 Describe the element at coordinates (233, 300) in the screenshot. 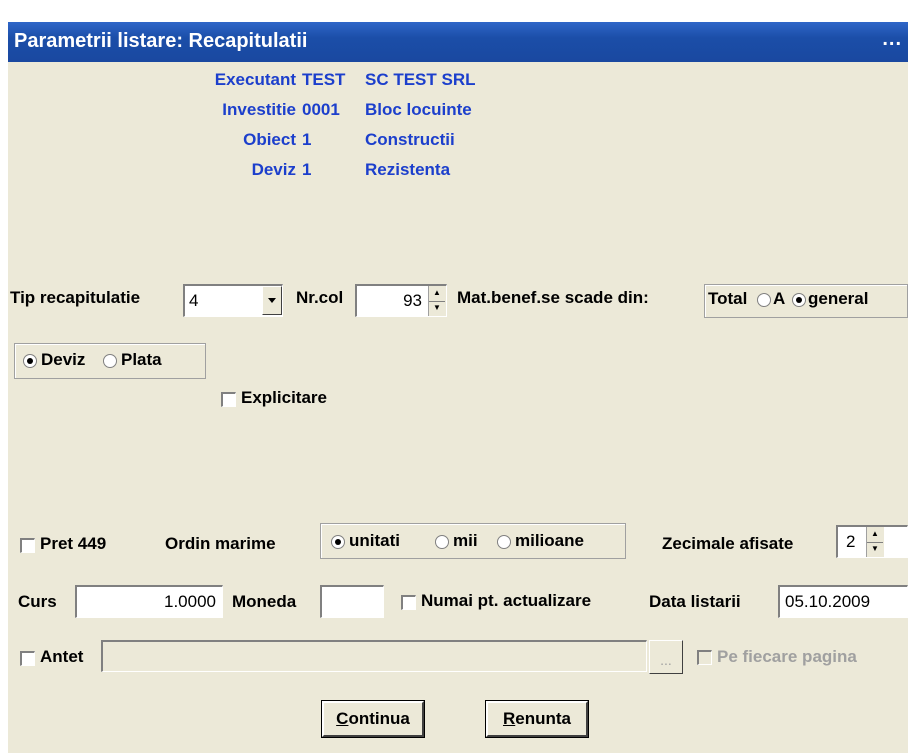

I see `tip-recapitulatie-select: 4` at that location.